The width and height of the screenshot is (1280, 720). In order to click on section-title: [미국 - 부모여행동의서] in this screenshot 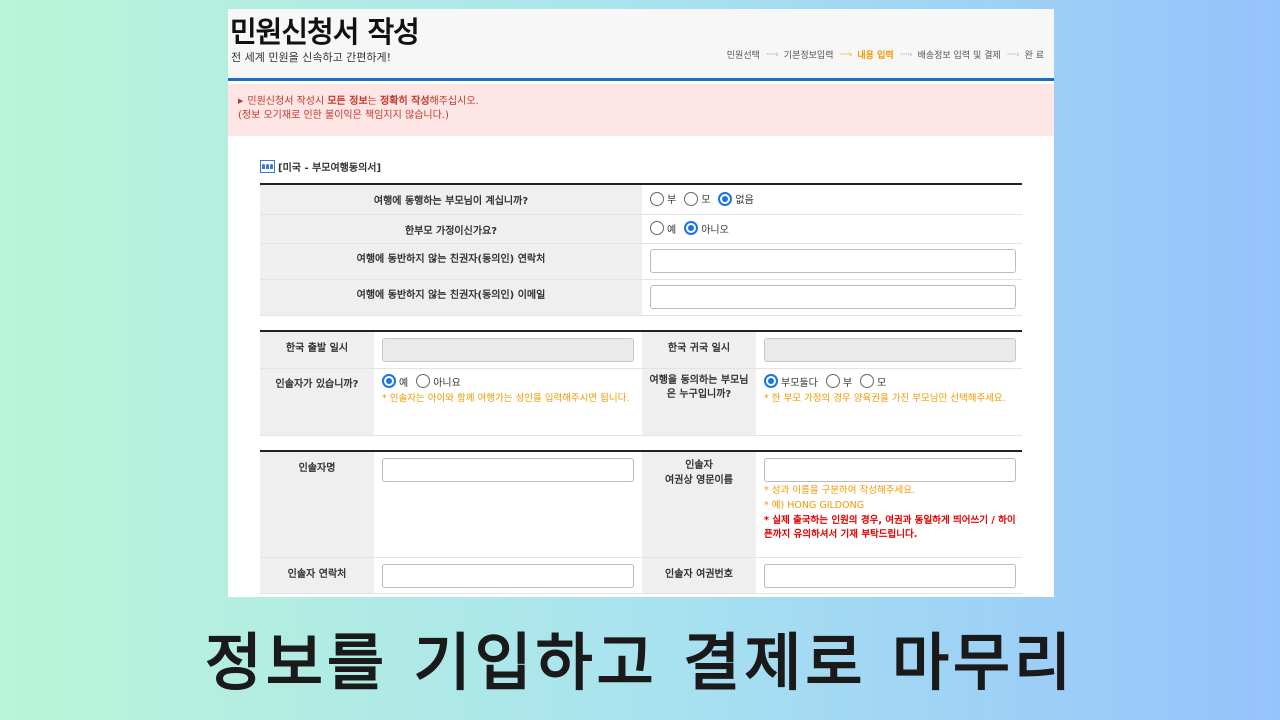, I will do `click(320, 166)`.